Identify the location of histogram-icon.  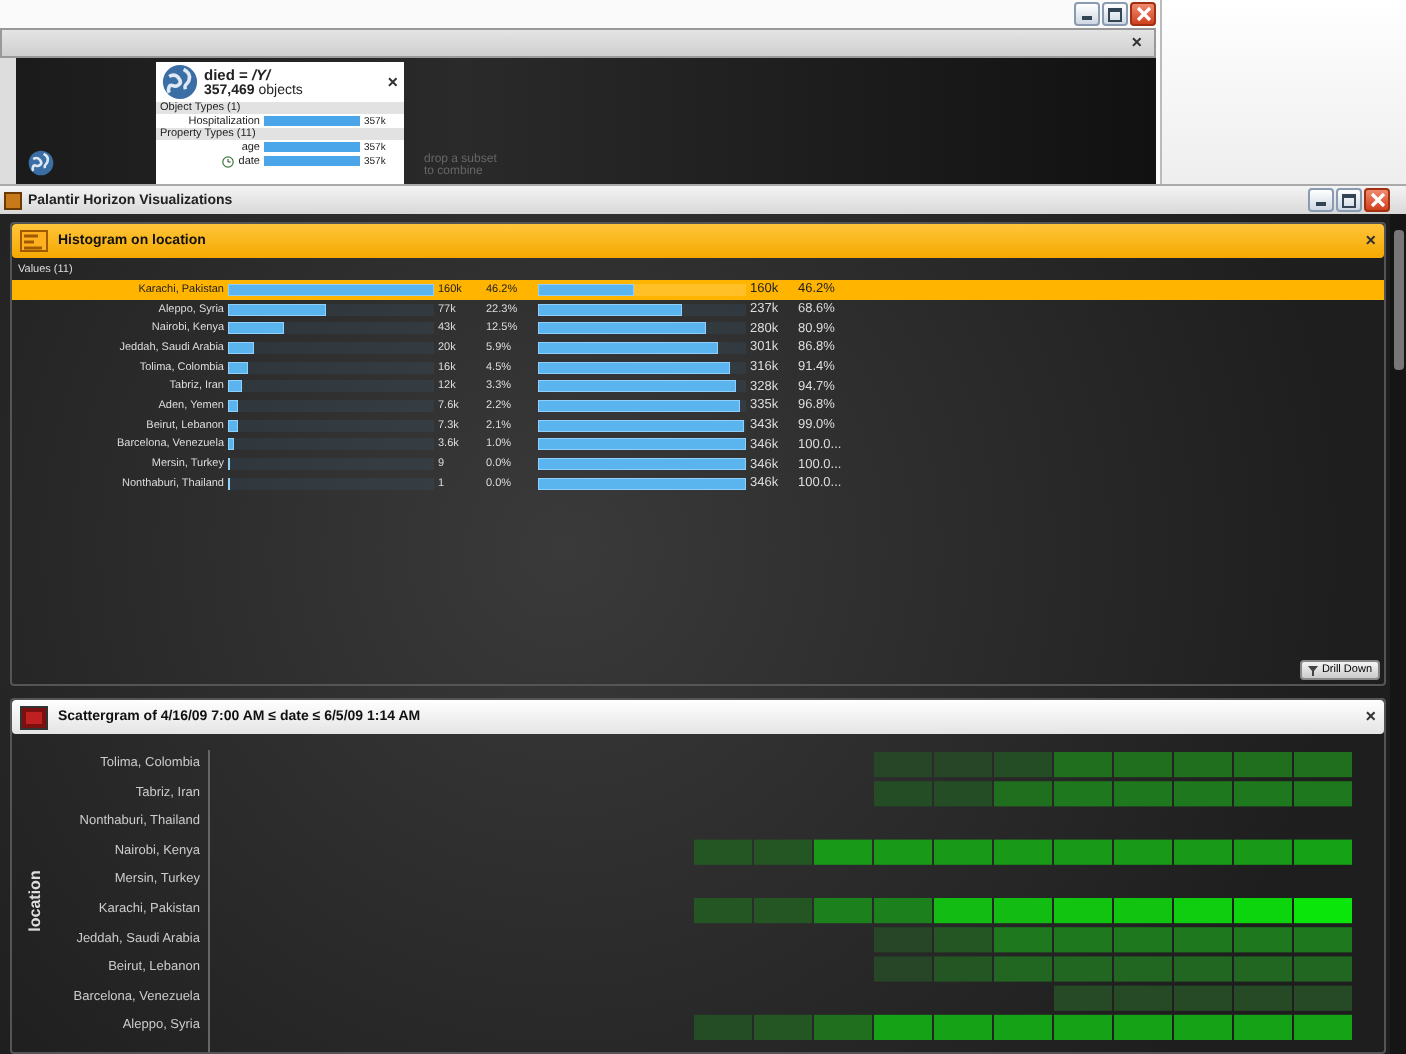
(34, 241).